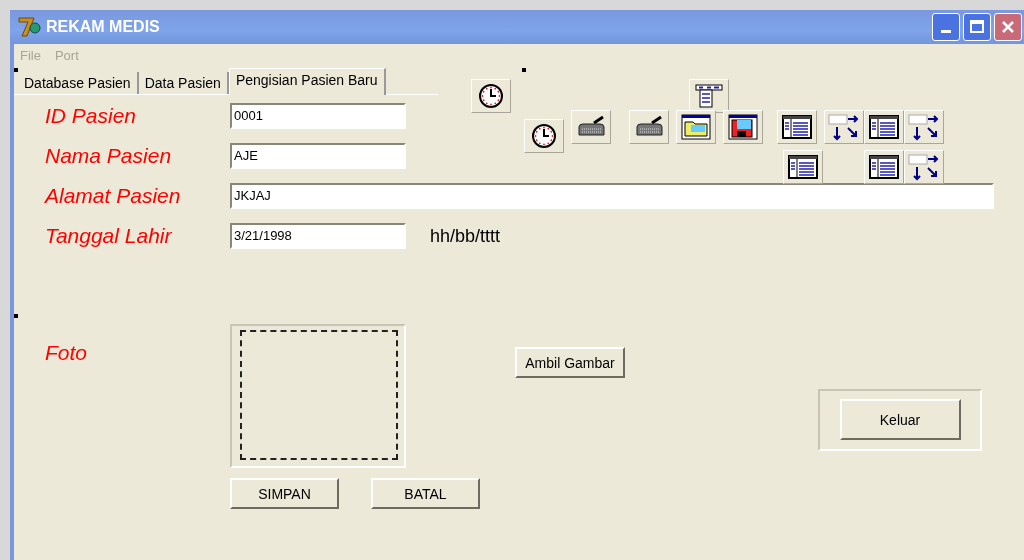 The width and height of the screenshot is (1024, 560). Describe the element at coordinates (900, 419) in the screenshot. I see `exit-button: Keluar` at that location.